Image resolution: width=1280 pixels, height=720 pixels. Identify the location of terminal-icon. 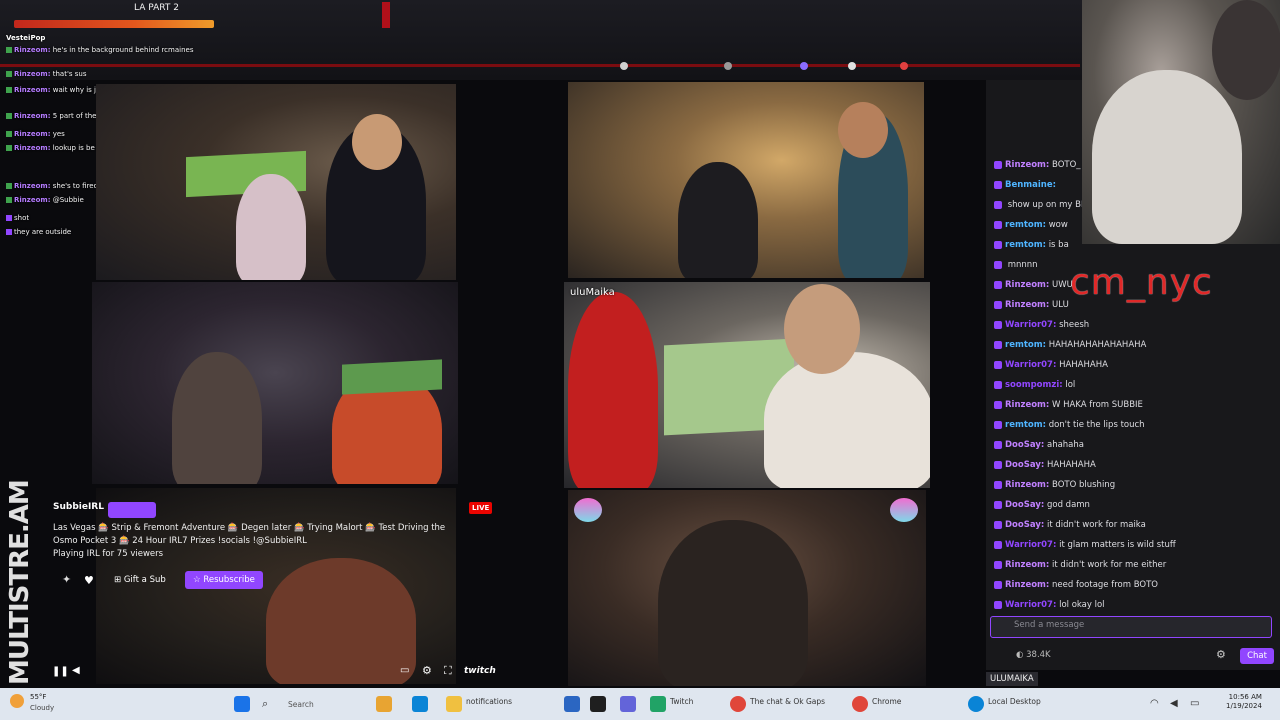
(598, 704).